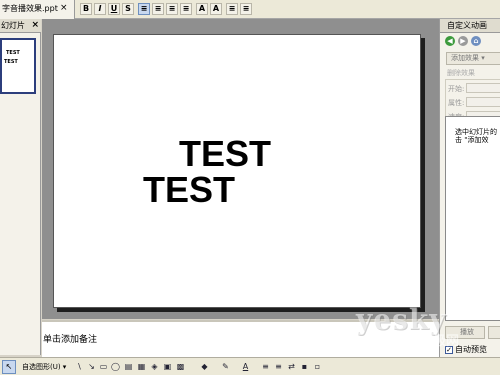 Image resolution: width=500 pixels, height=375 pixels. Describe the element at coordinates (44, 367) in the screenshot. I see `autoshapes-menu: 自选图形(U) ▾` at that location.